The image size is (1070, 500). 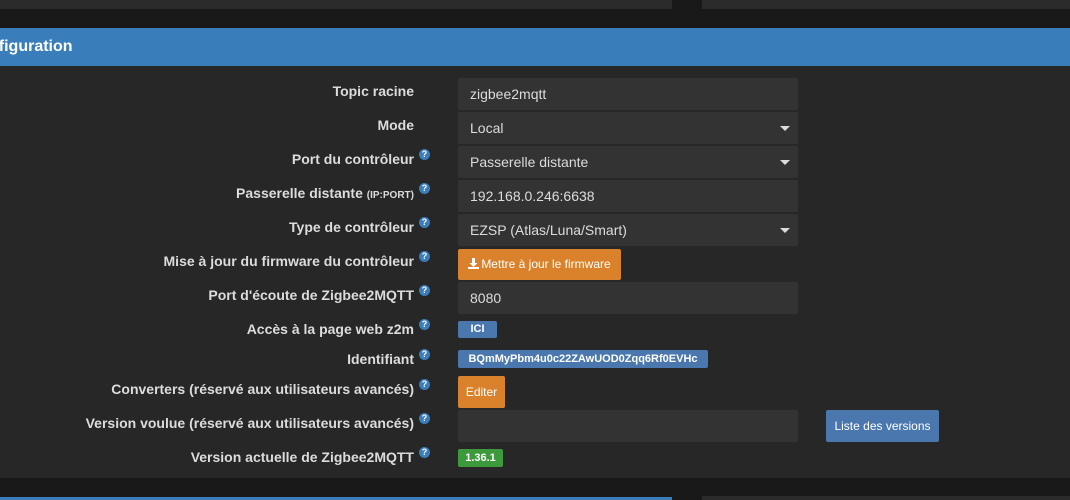 What do you see at coordinates (882, 426) in the screenshot?
I see `version-list-button: Liste des versions` at bounding box center [882, 426].